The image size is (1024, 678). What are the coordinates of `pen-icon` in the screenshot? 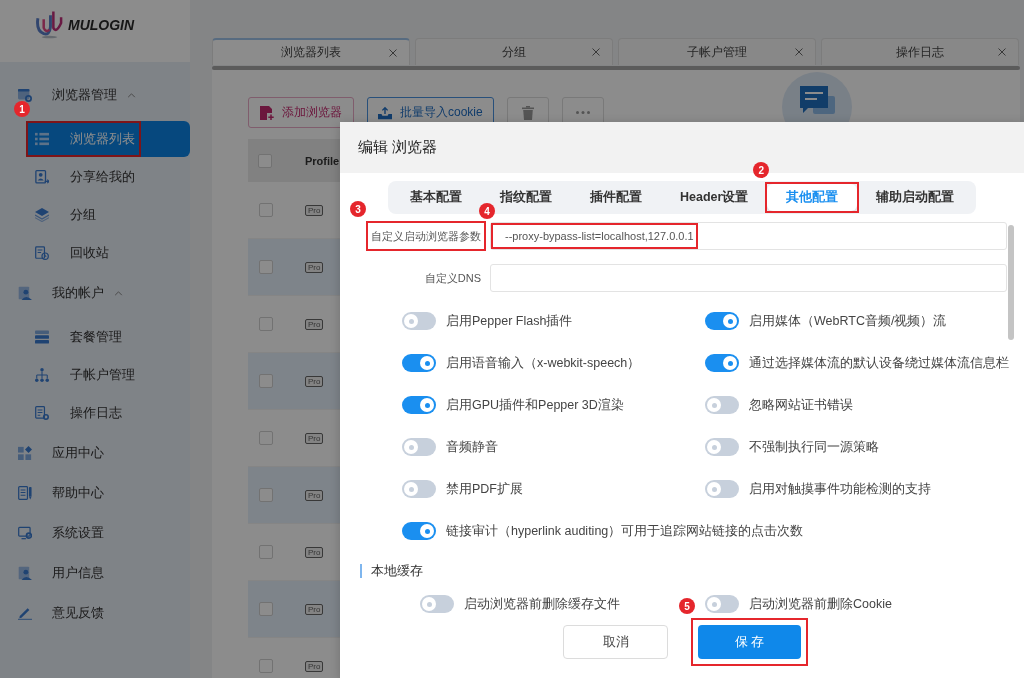 It's located at (25, 613).